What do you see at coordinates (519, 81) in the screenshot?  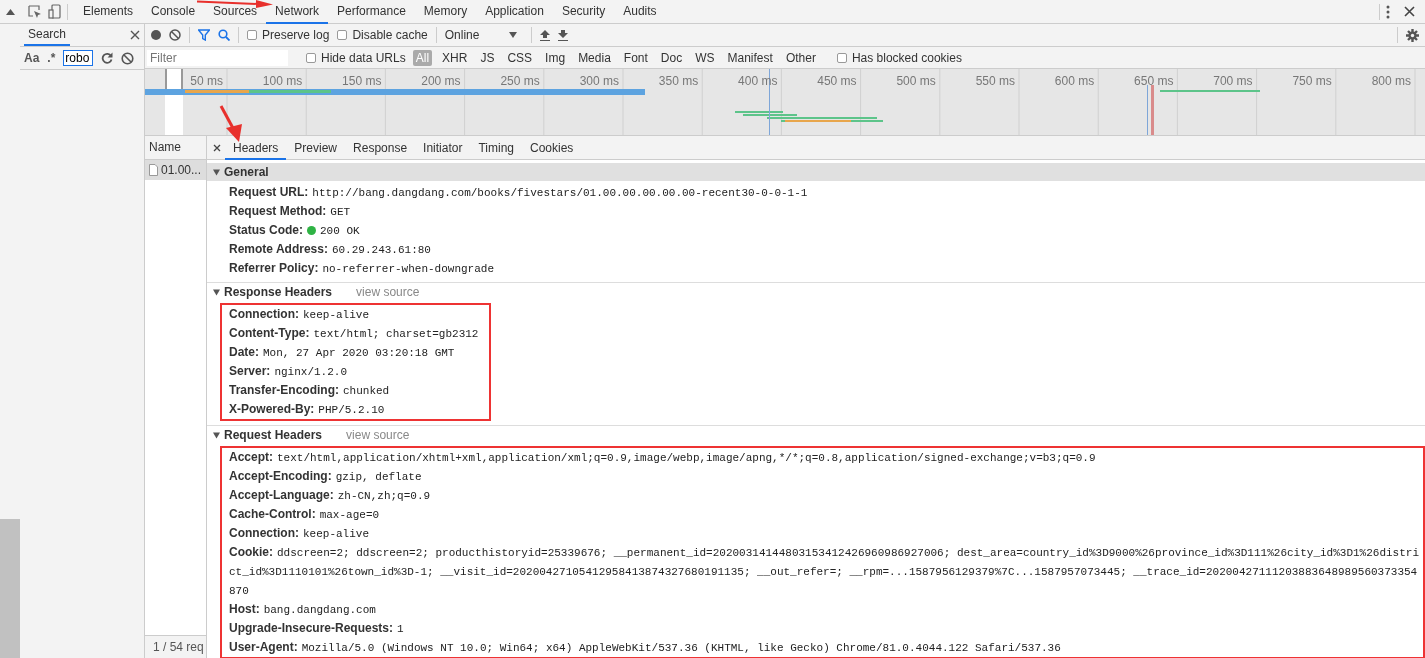 I see `time-tick-label: 250 ms` at bounding box center [519, 81].